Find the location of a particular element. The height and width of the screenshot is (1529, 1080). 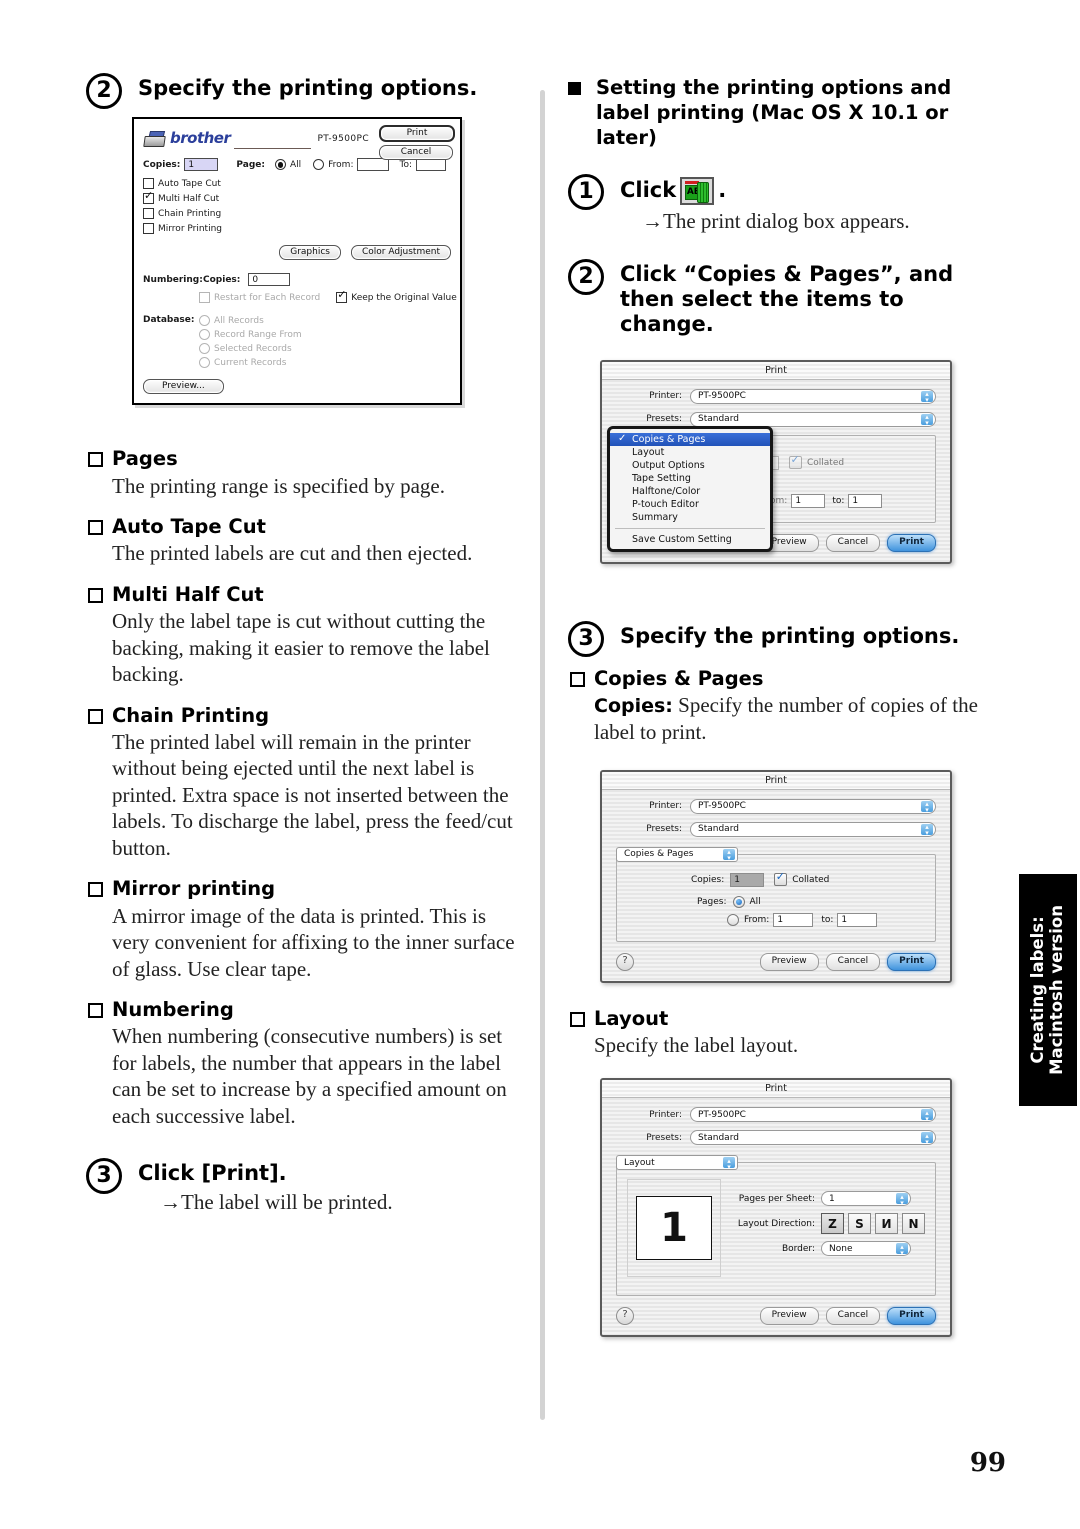

checkbox-row-auto-tape-cut: Auto Tape Cut is located at coordinates (297, 184).